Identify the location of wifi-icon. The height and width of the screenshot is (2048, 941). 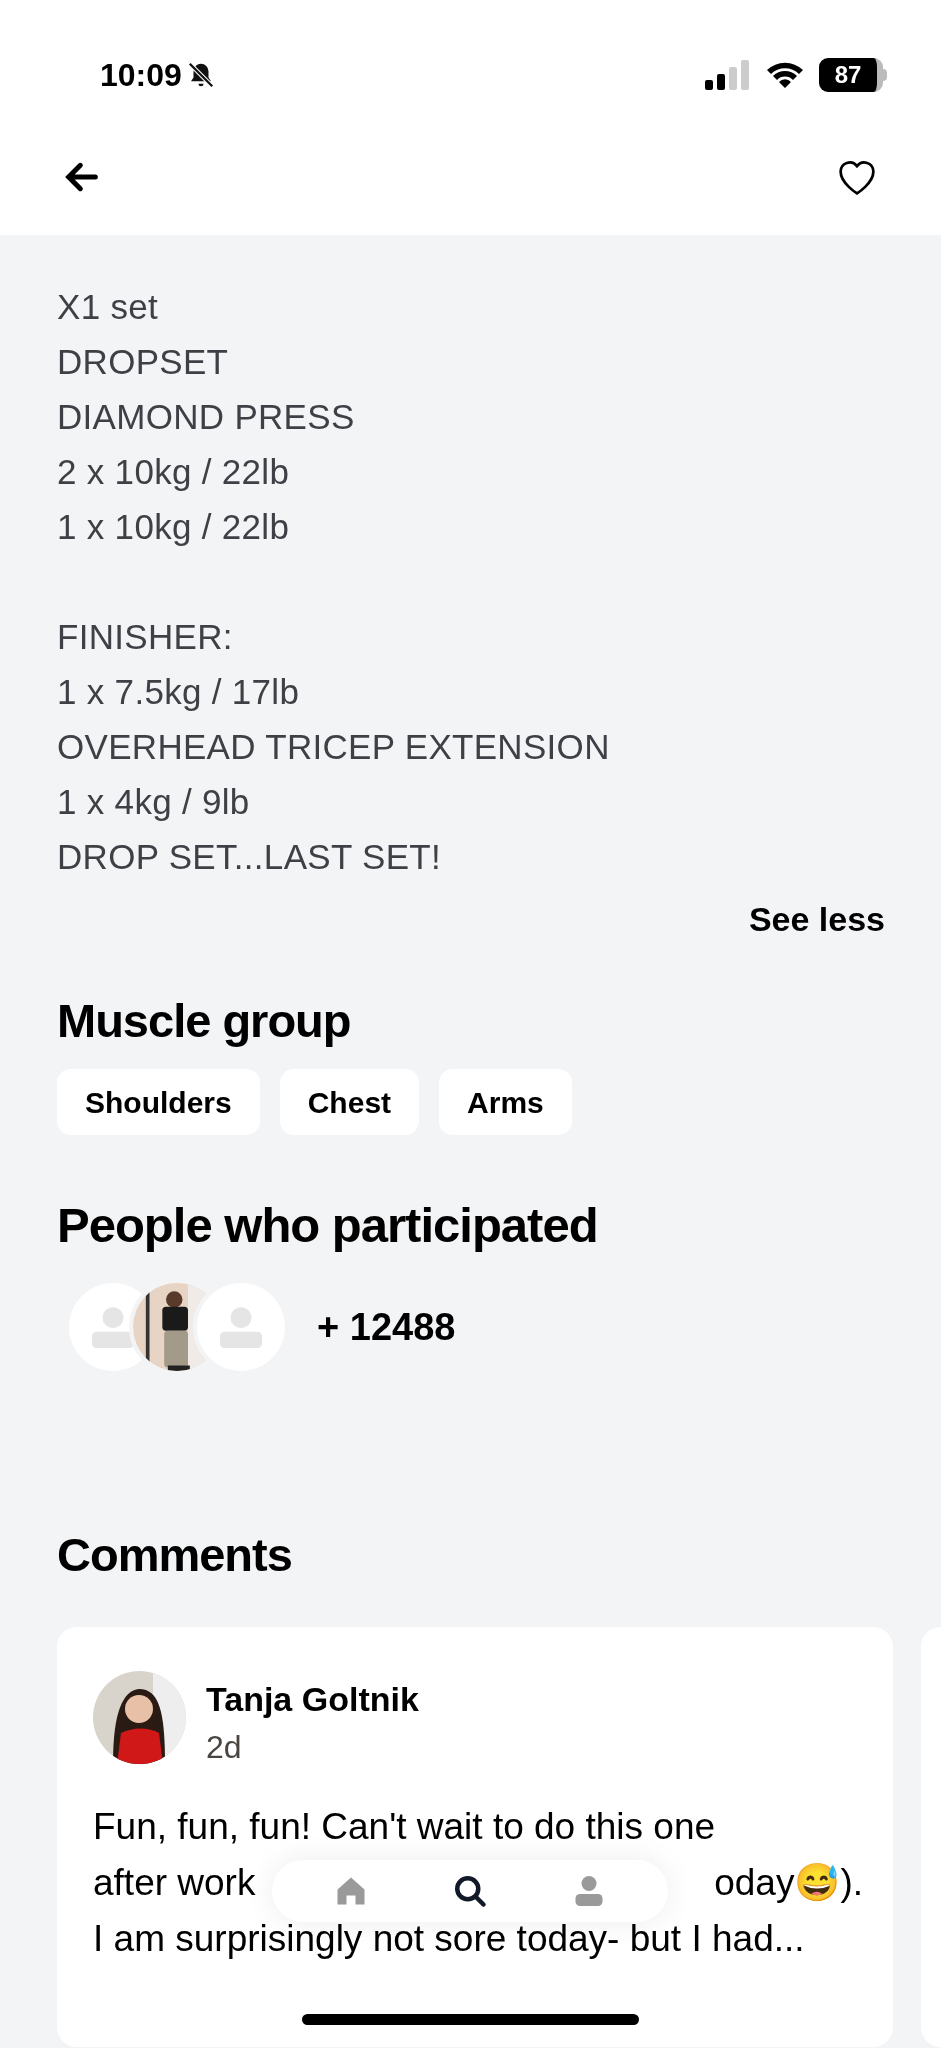
(785, 75).